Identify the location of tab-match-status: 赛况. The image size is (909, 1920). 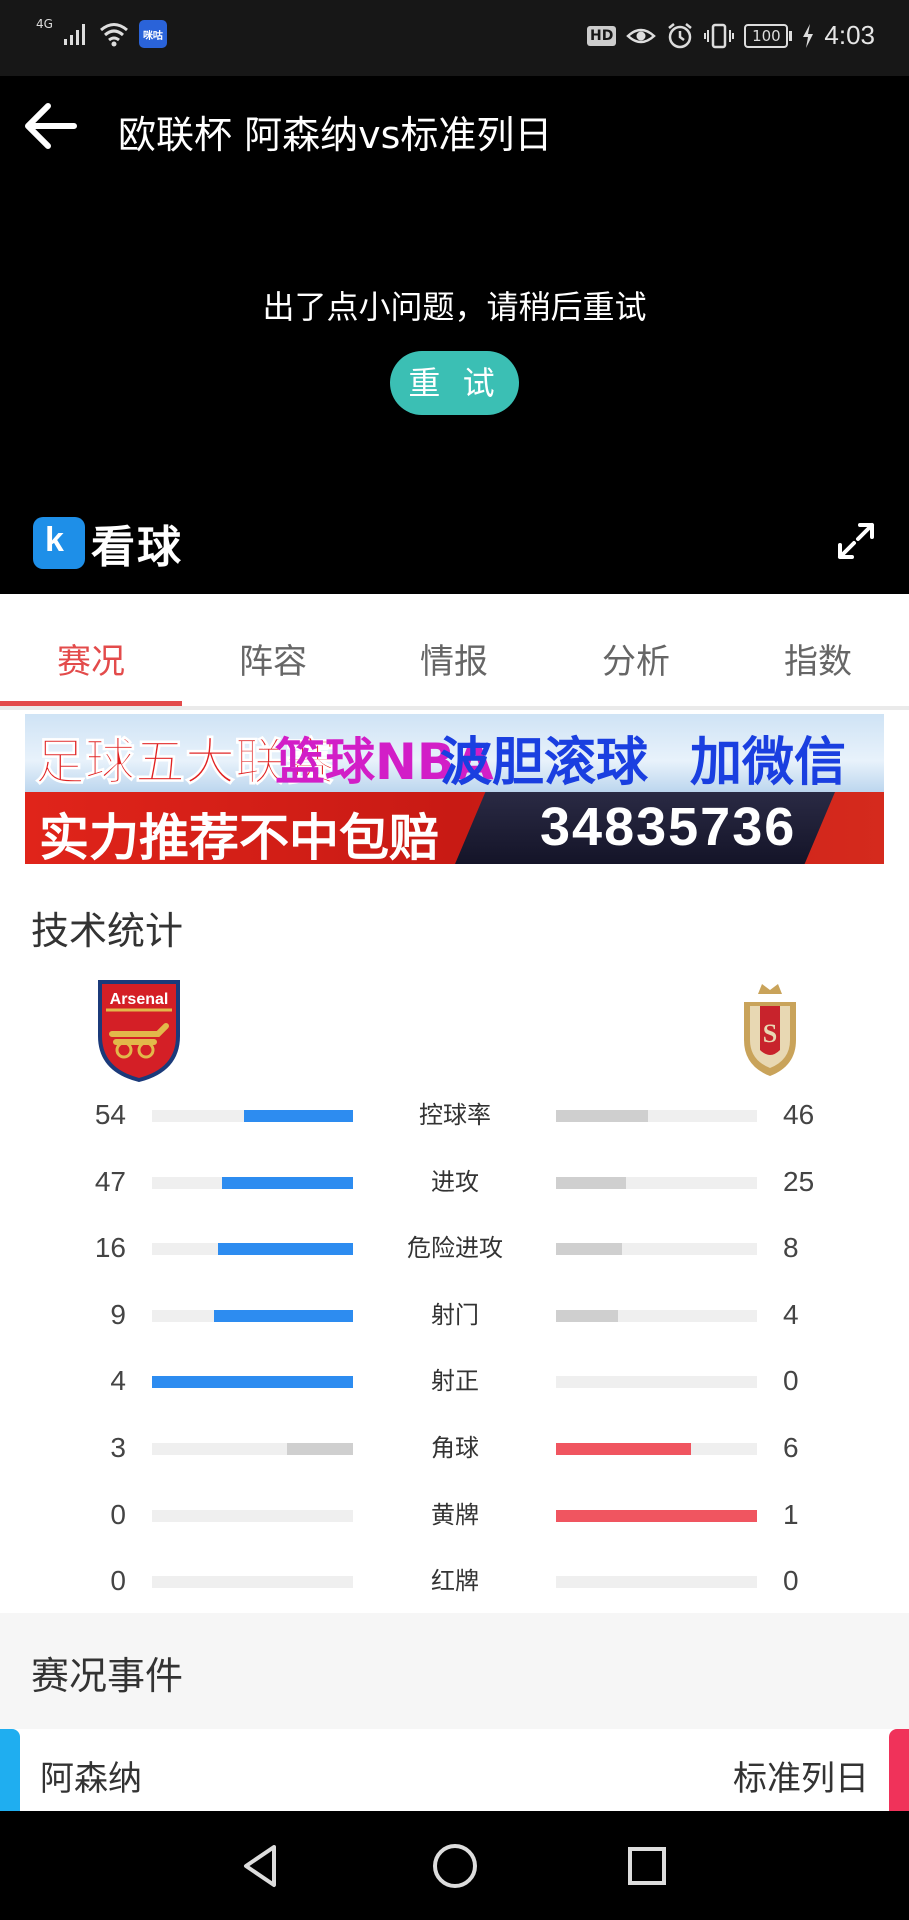
(91, 649).